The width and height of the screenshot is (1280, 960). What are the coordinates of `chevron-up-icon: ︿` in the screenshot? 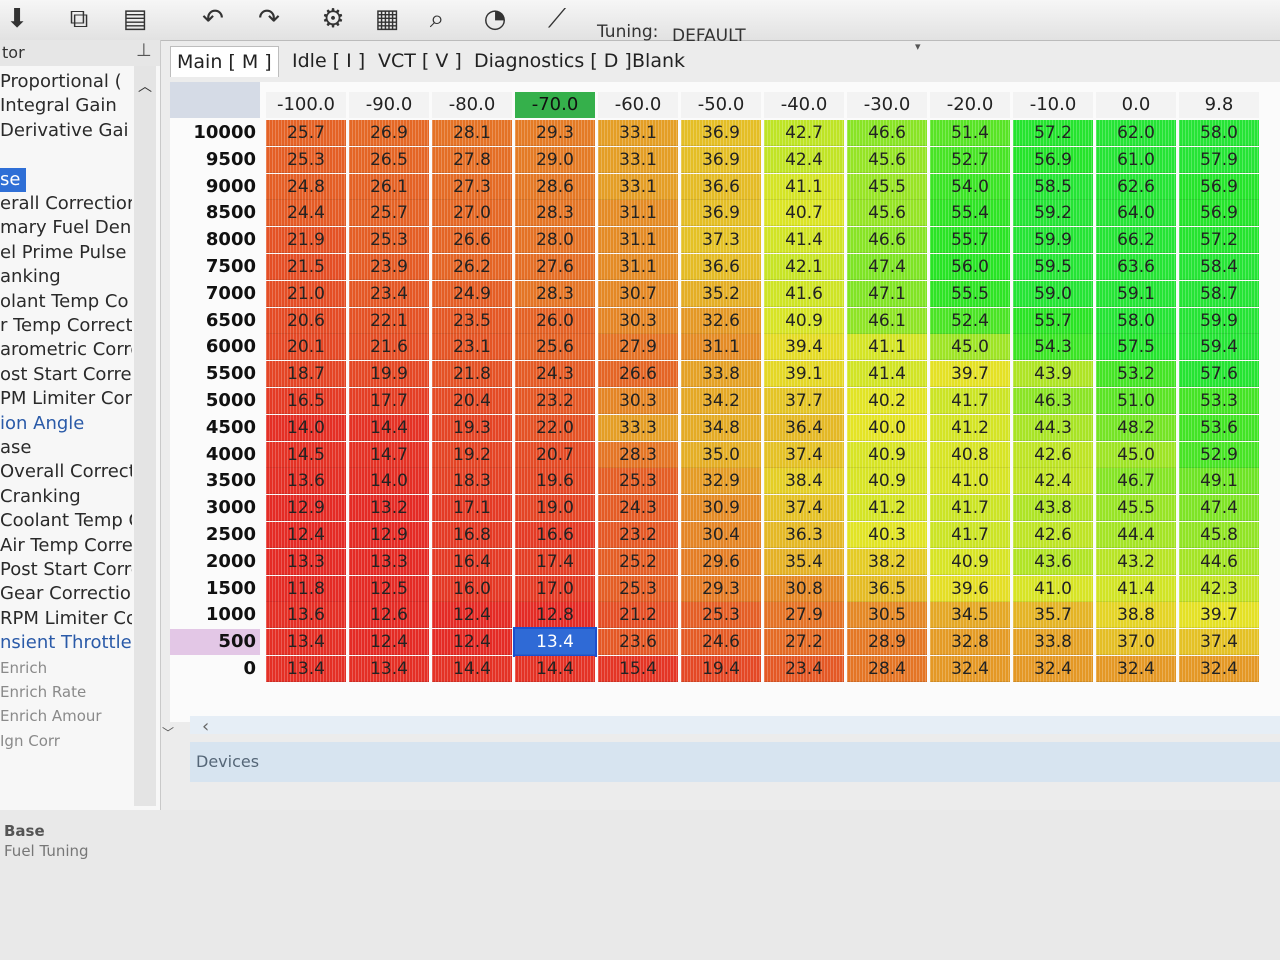 It's located at (145, 86).